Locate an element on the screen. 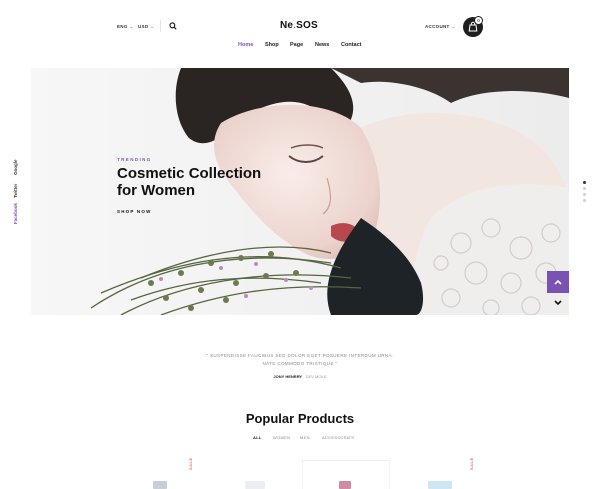  main-nav: Home Shop Page News Contact is located at coordinates (300, 47).